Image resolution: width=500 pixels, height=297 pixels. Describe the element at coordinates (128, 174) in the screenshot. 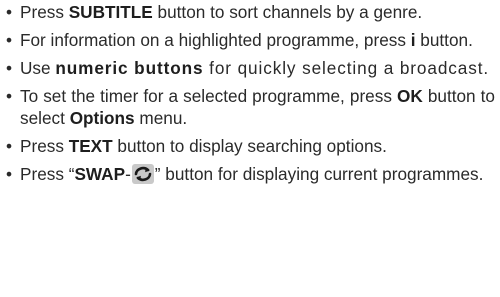

I see `dash: -` at that location.